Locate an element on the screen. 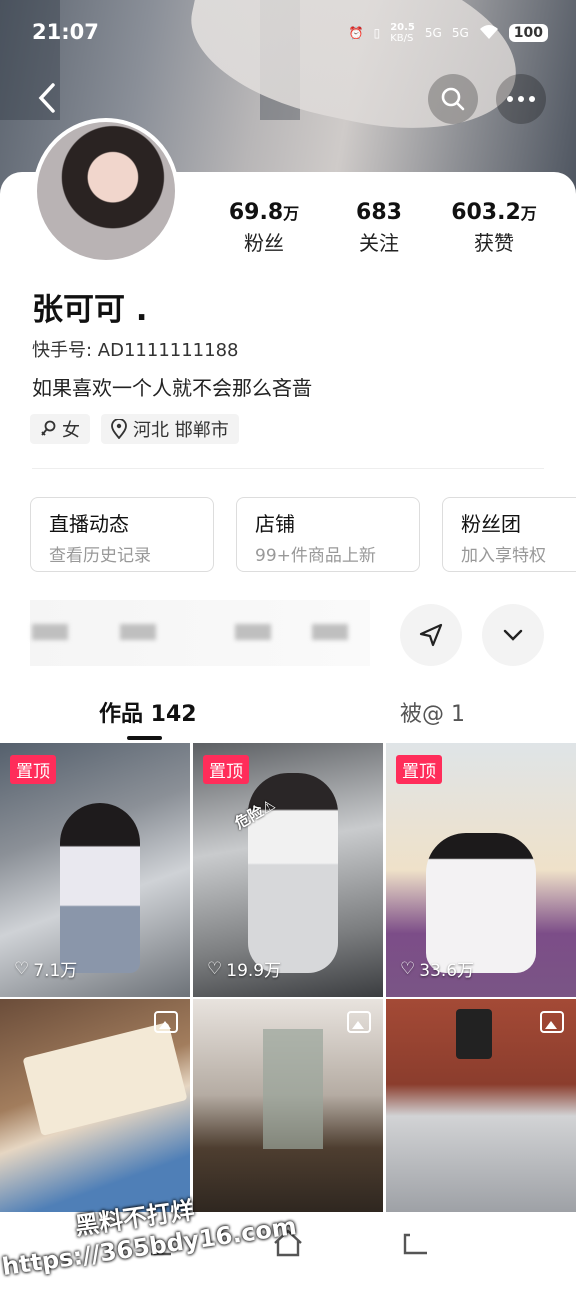 Image resolution: width=576 pixels, height=1302 pixels. thumbnail-window is located at coordinates (293, 1089).